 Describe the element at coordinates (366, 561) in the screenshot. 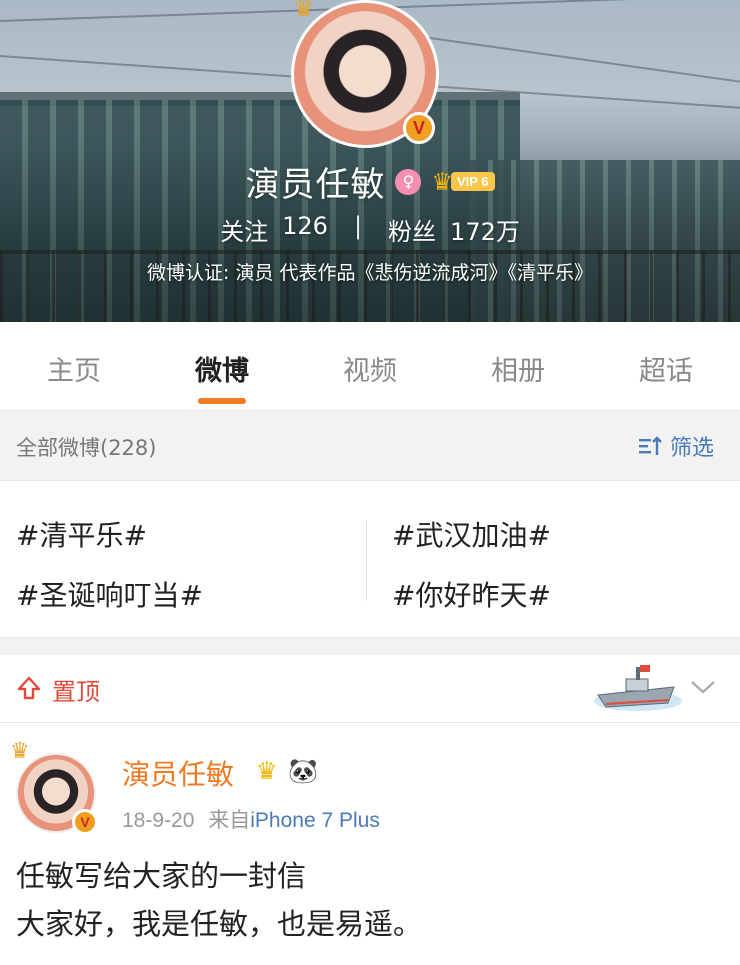

I see `topics-divider` at that location.